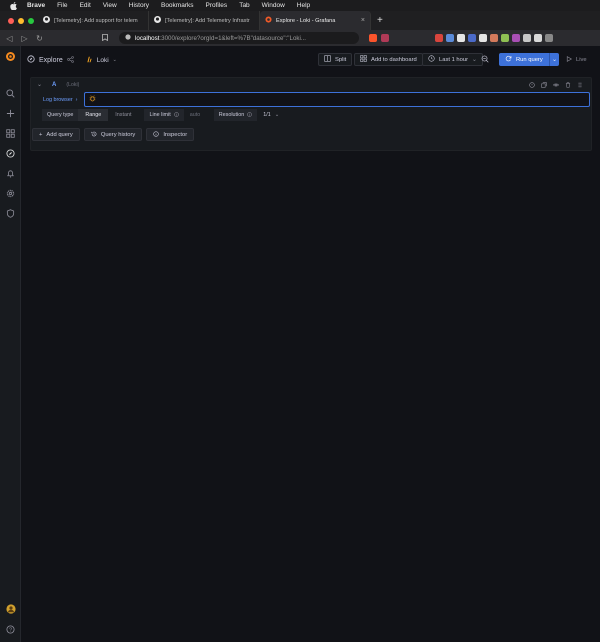 The width and height of the screenshot is (600, 642). Describe the element at coordinates (60, 99) in the screenshot. I see `log-browser-button: Log browser ›` at that location.